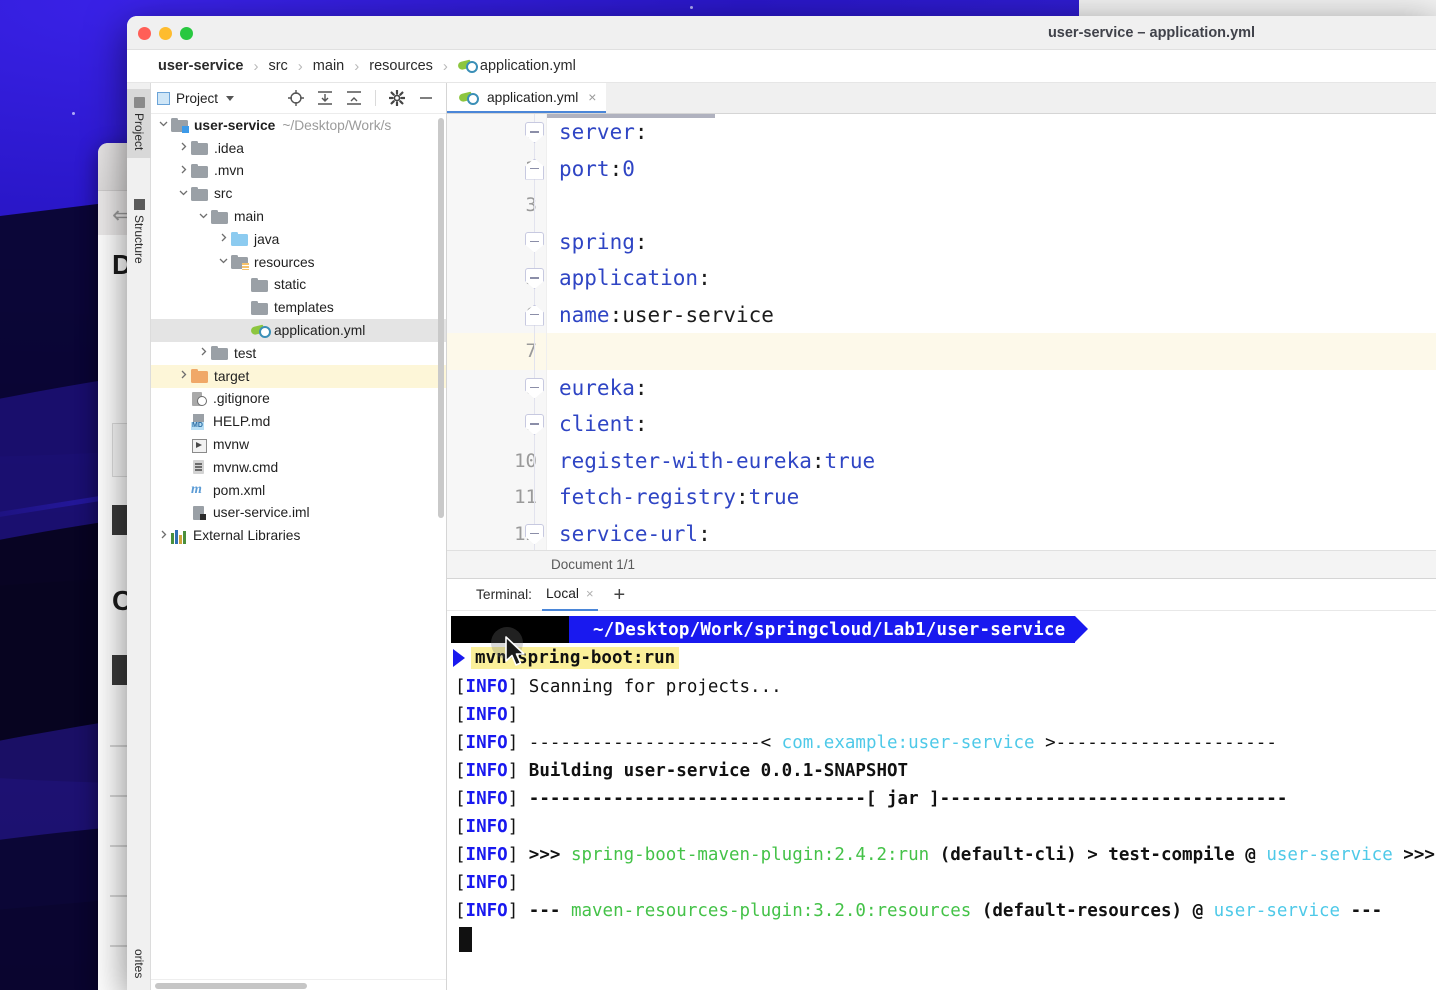  Describe the element at coordinates (139, 132) in the screenshot. I see `rail-project-label: Project` at that location.